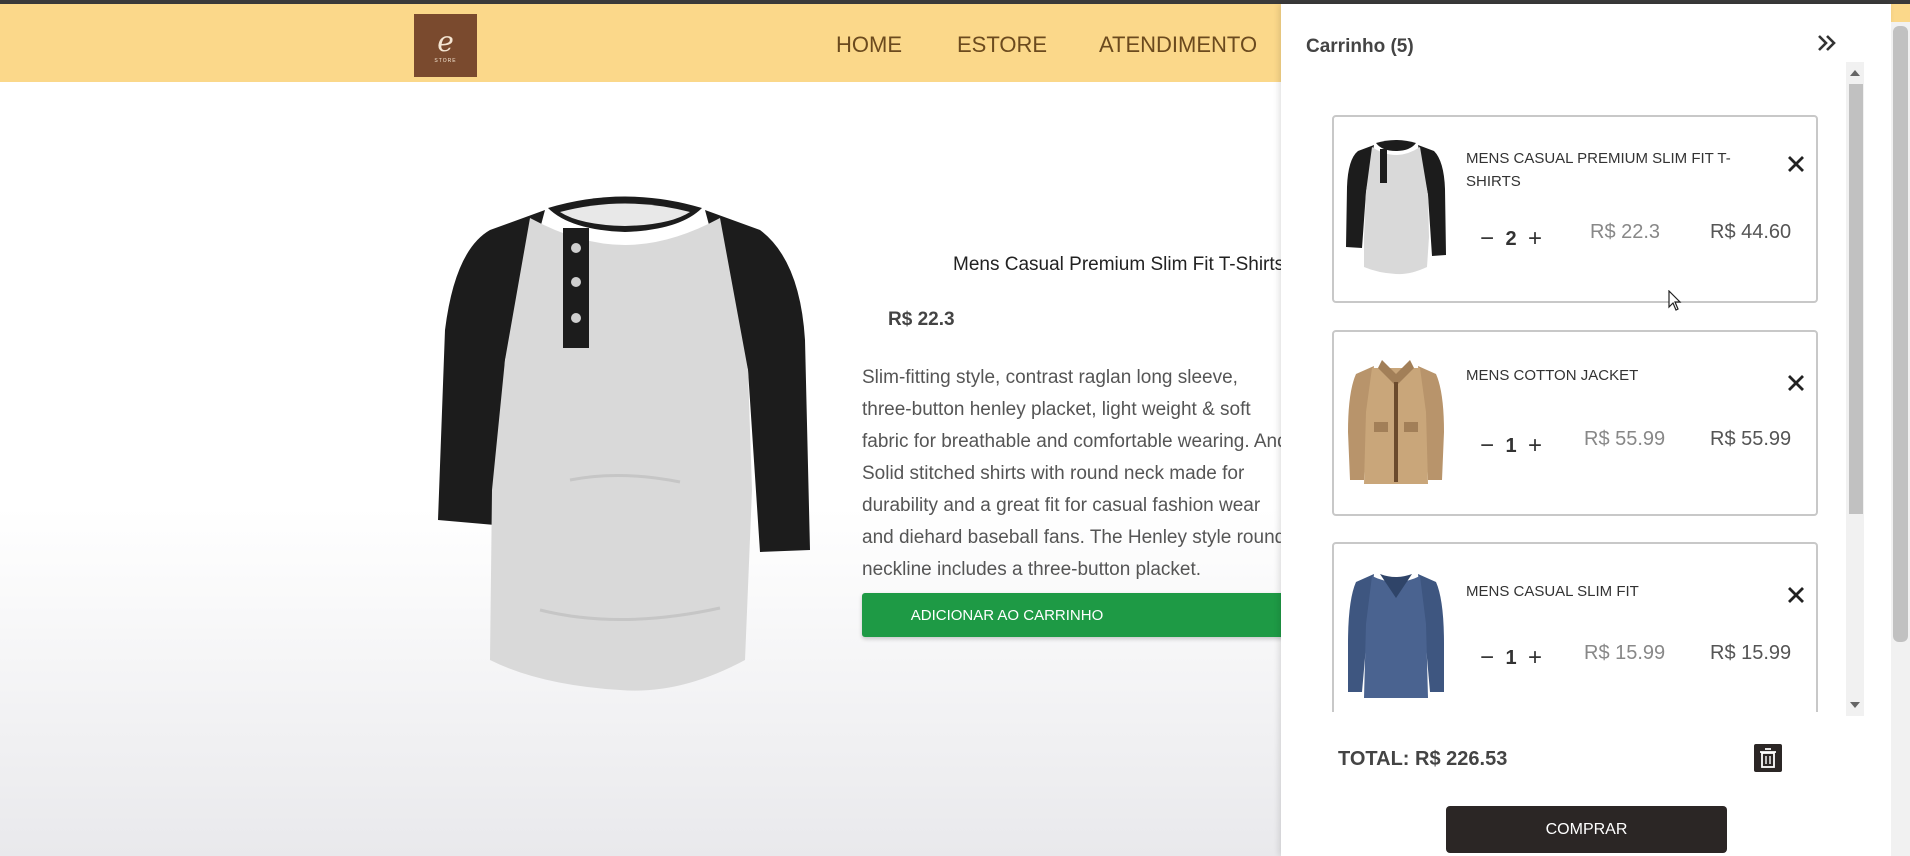  Describe the element at coordinates (1855, 705) in the screenshot. I see `scroll-down-arrow-icon` at that location.